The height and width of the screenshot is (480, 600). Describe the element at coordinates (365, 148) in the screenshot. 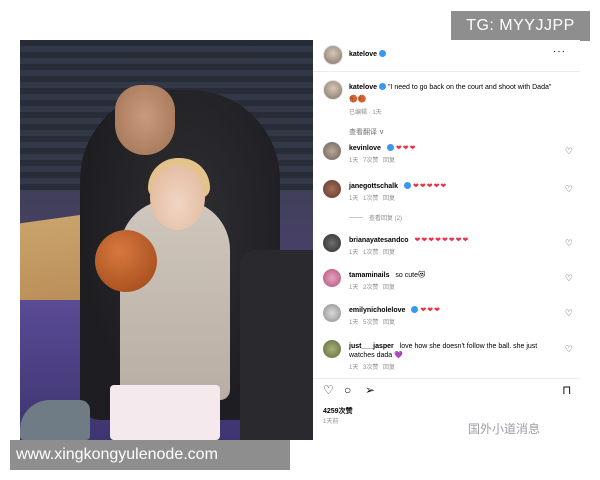

I see `comment-username: kevinlove` at that location.